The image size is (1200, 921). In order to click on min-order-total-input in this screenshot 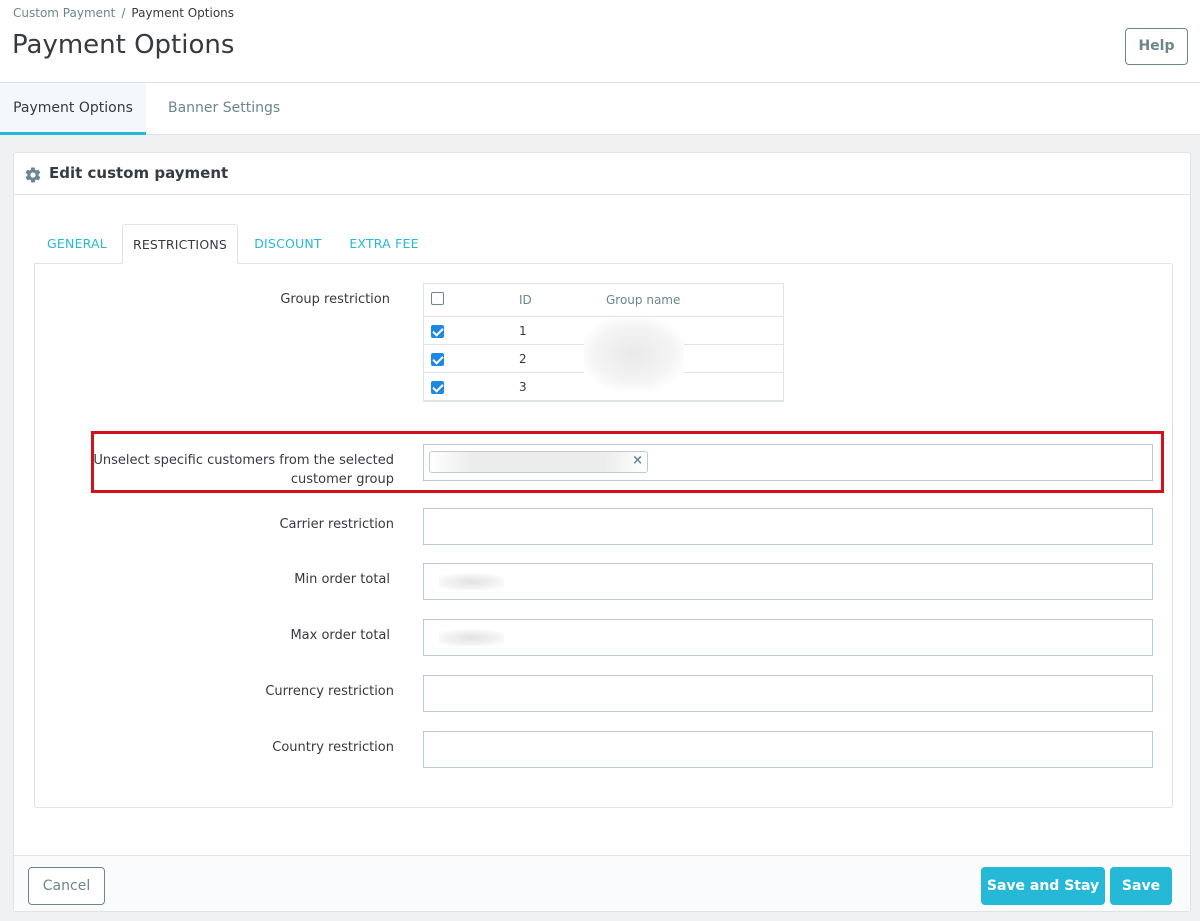, I will do `click(788, 581)`.